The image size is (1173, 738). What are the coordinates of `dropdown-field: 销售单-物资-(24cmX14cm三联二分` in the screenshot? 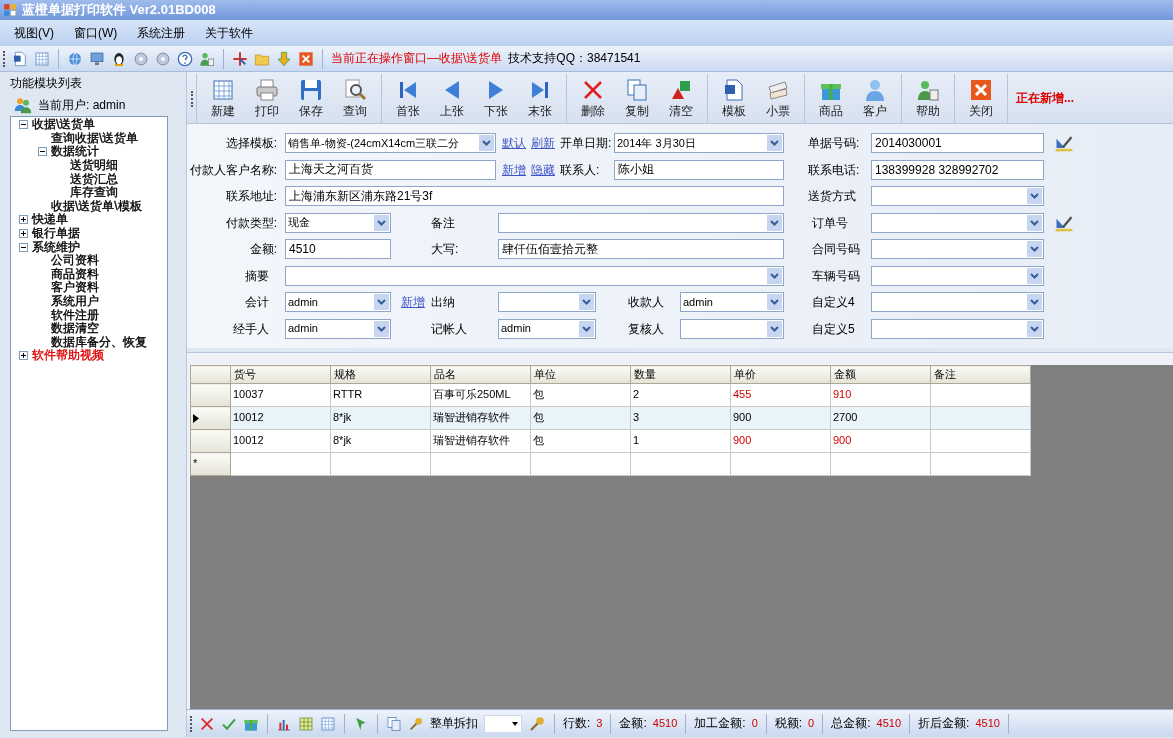 It's located at (390, 143).